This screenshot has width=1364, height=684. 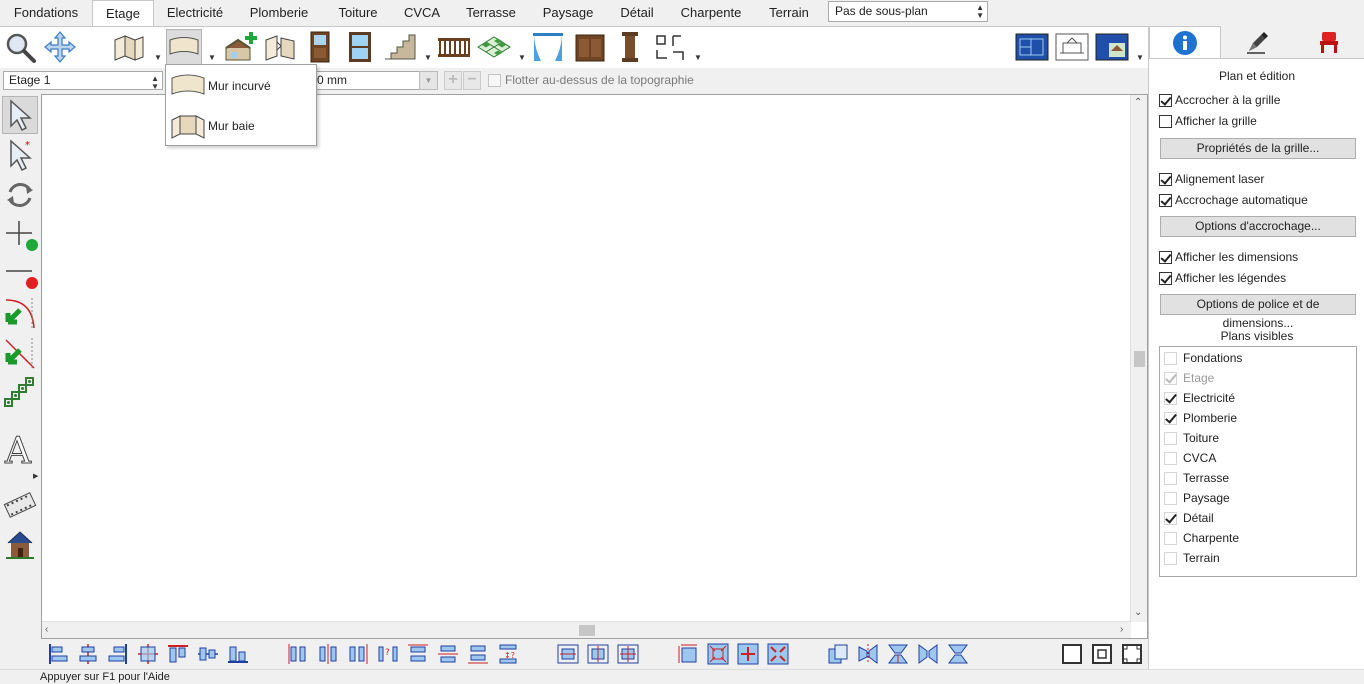 I want to click on select-arrow-icon, so click(x=20, y=115).